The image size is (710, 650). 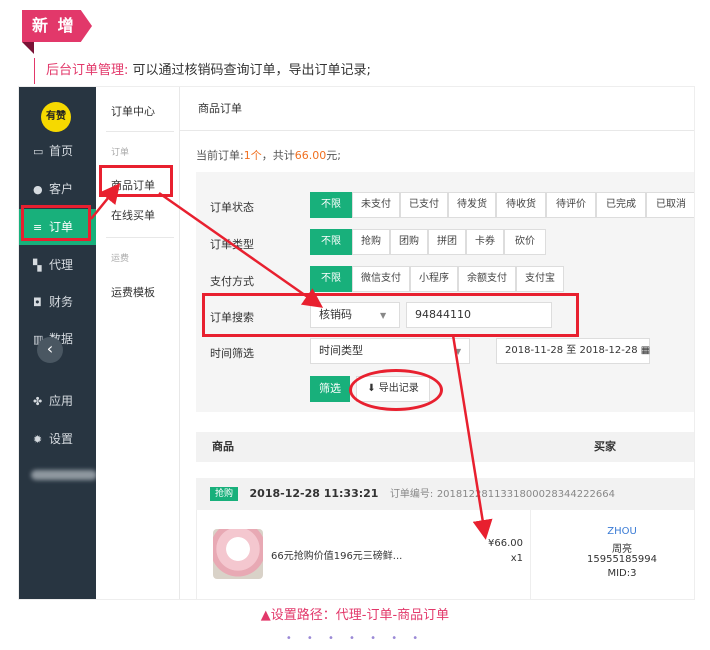 I want to click on intro-text: 后台订单管理: 可以通过核销码查询订单，导出订单记录;, so click(x=208, y=68).